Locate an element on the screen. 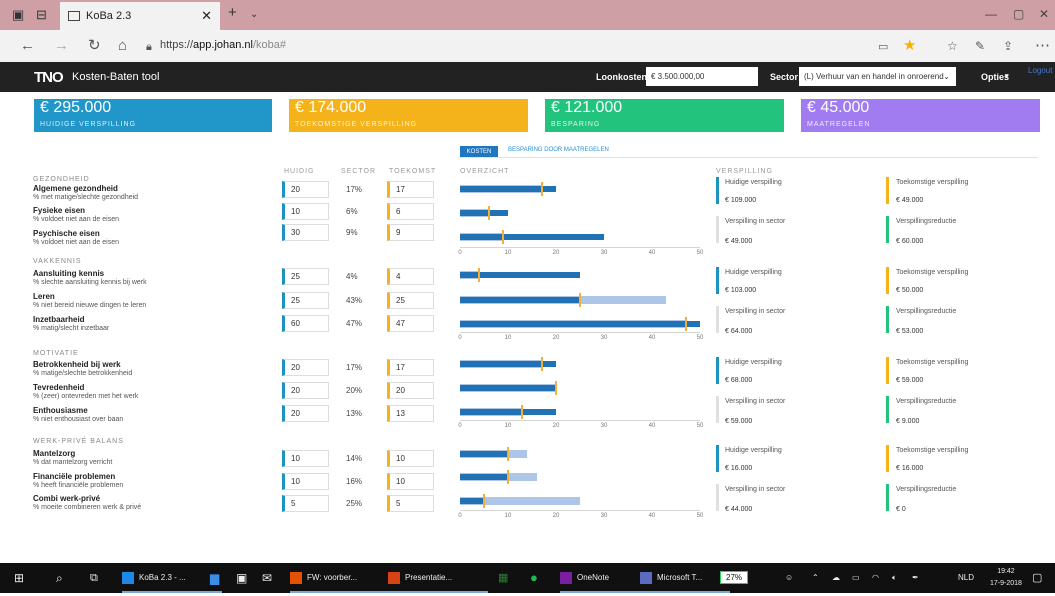 Image resolution: width=1055 pixels, height=596 pixels. volume-icon: 🔈︎ is located at coordinates (894, 578).